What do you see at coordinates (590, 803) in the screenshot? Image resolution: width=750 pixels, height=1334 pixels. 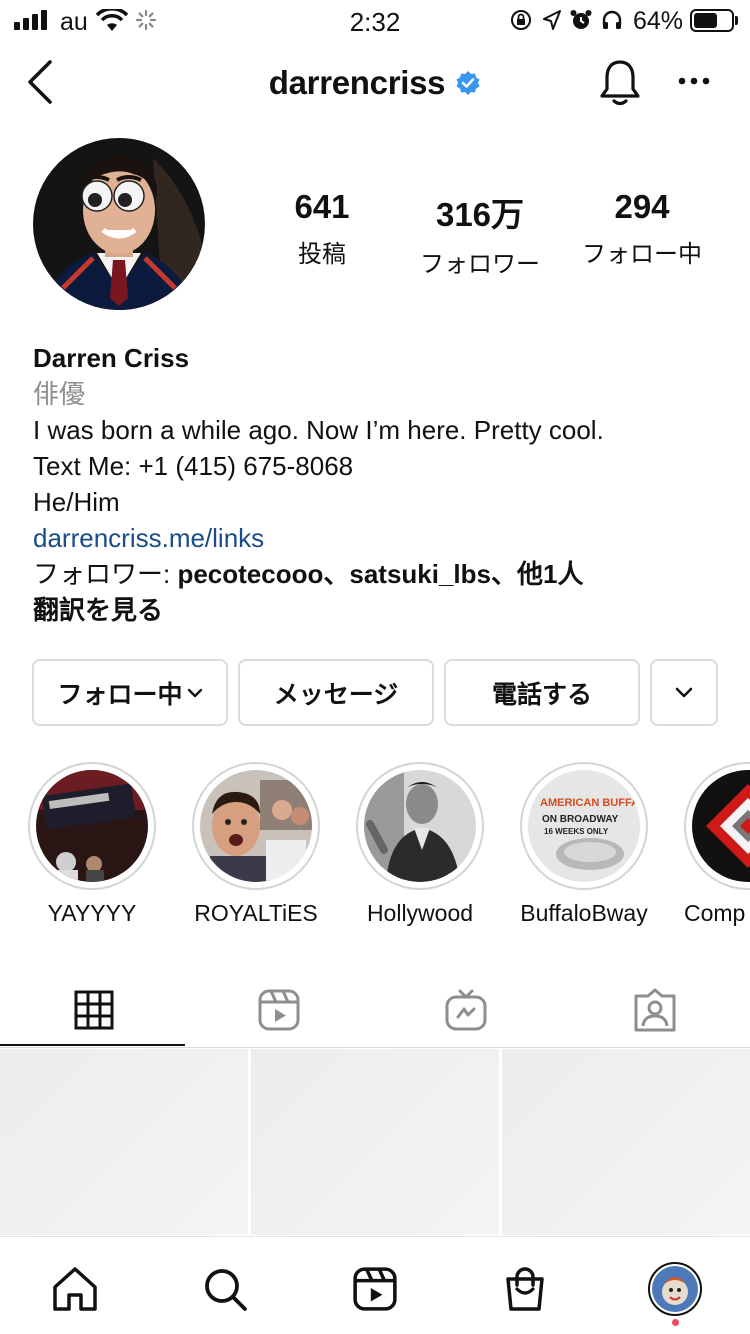 I see `buffalo-poster-title: AMERICAN BUFFALO` at bounding box center [590, 803].